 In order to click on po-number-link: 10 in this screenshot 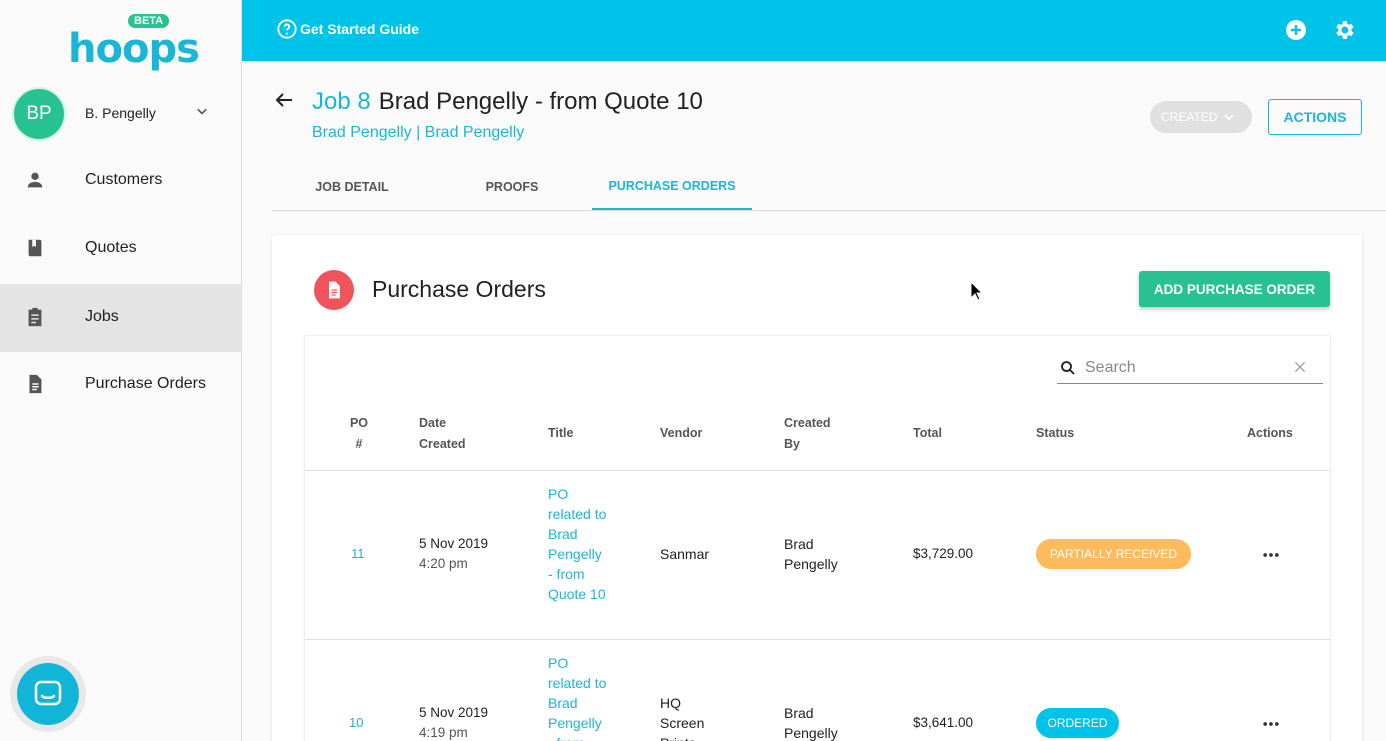, I will do `click(356, 723)`.